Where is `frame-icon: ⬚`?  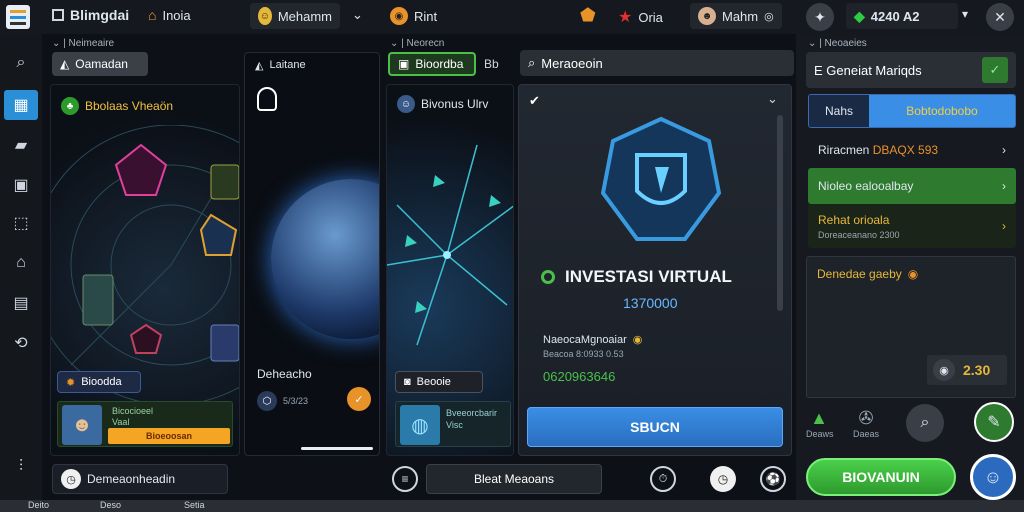 frame-icon: ⬚ is located at coordinates (21, 223).